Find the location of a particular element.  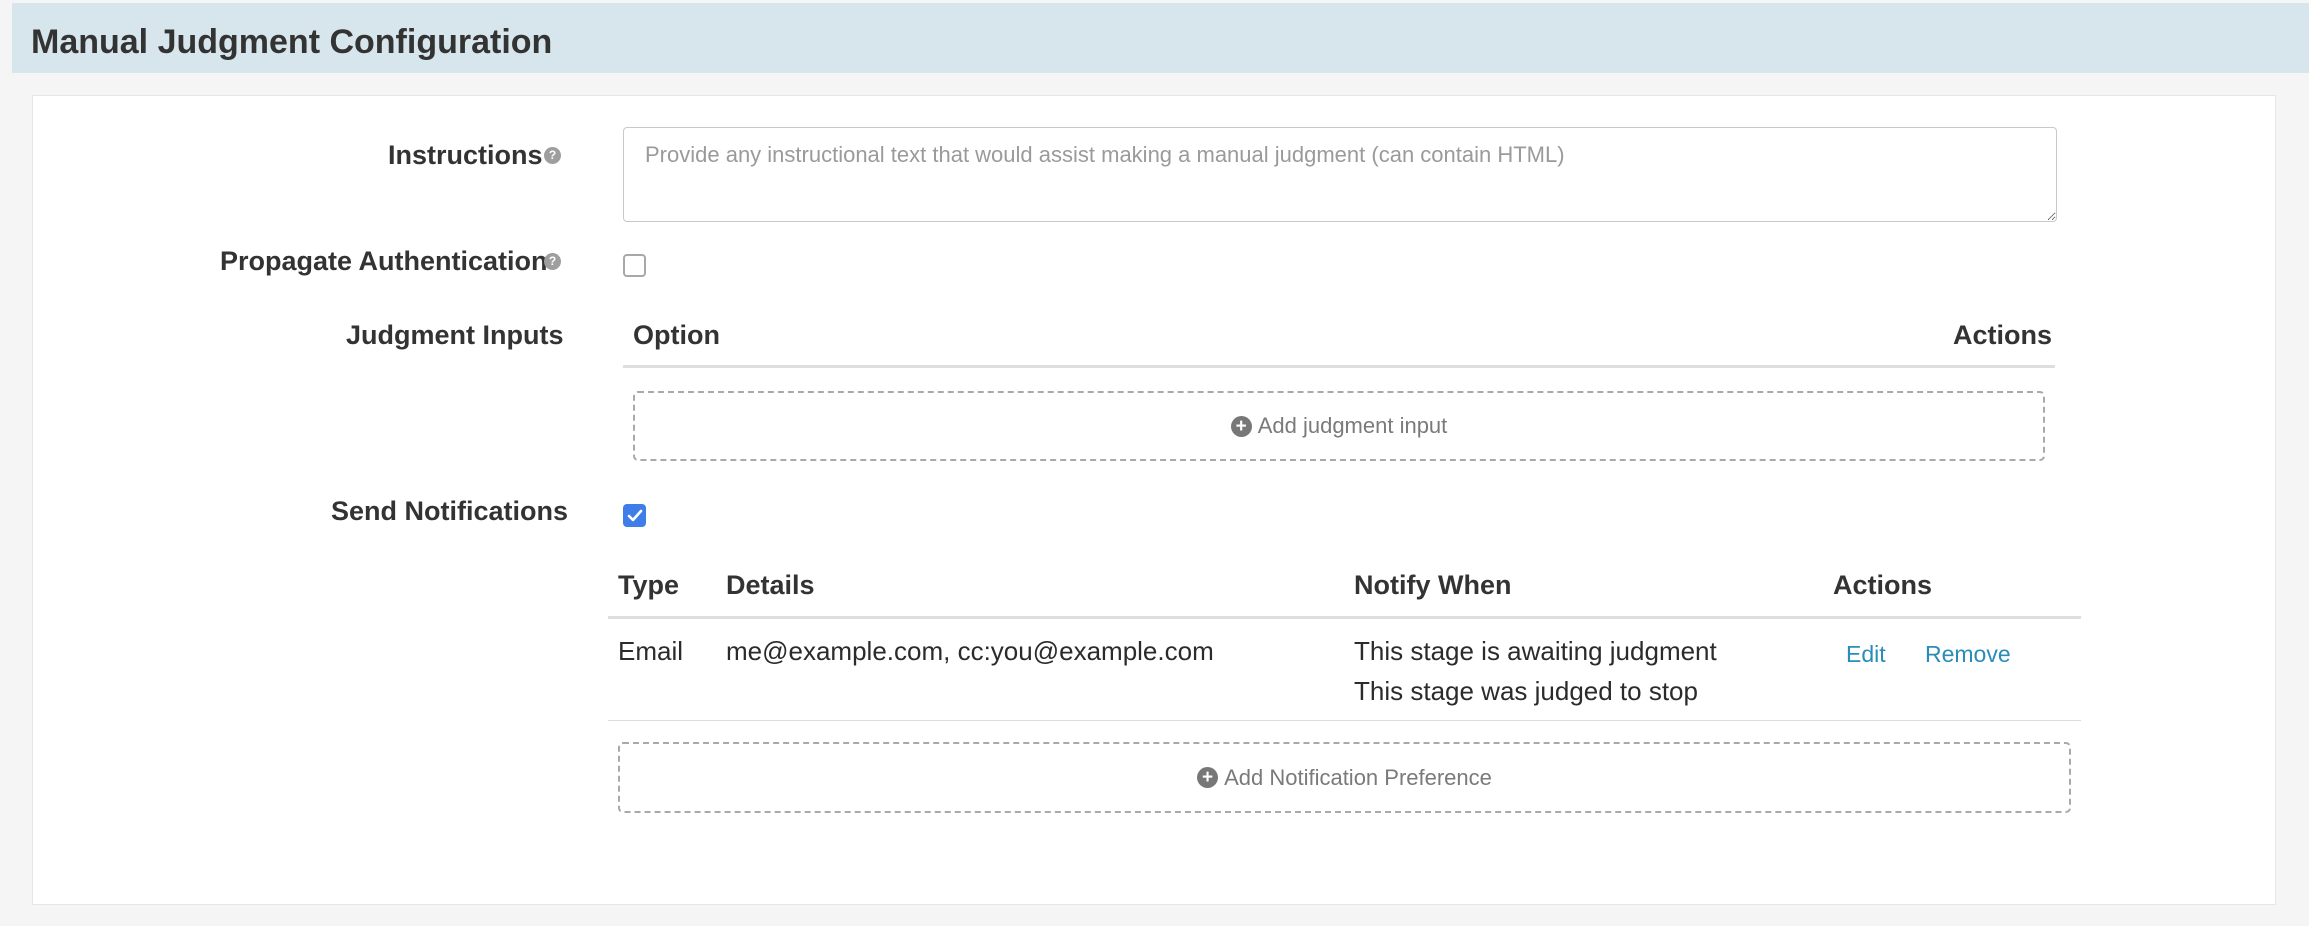

check-icon is located at coordinates (635, 515).